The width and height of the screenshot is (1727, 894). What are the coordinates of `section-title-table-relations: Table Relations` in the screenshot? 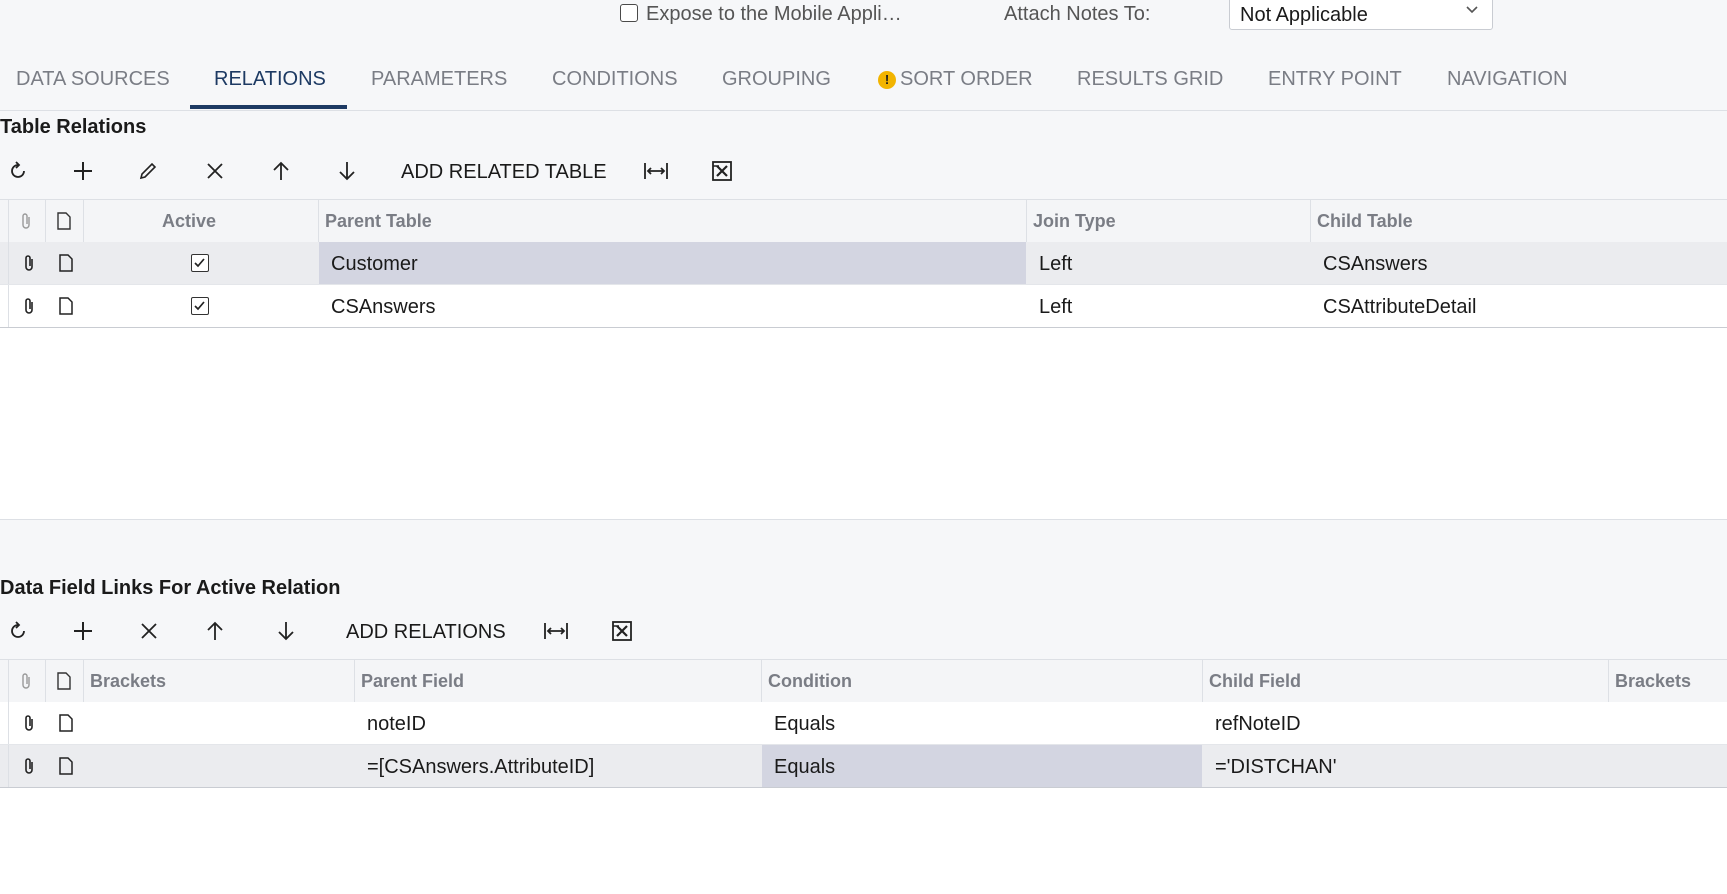 It's located at (73, 127).